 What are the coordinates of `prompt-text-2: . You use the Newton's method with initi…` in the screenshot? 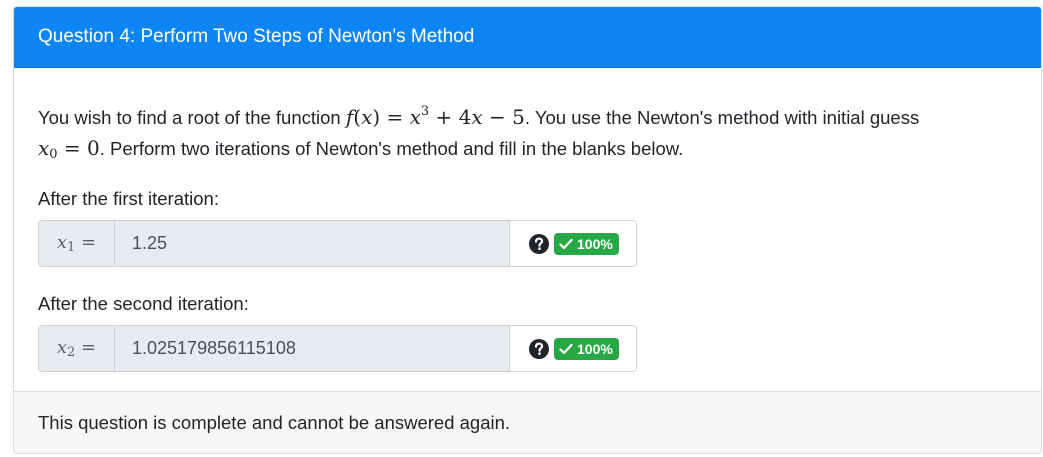 It's located at (722, 117).